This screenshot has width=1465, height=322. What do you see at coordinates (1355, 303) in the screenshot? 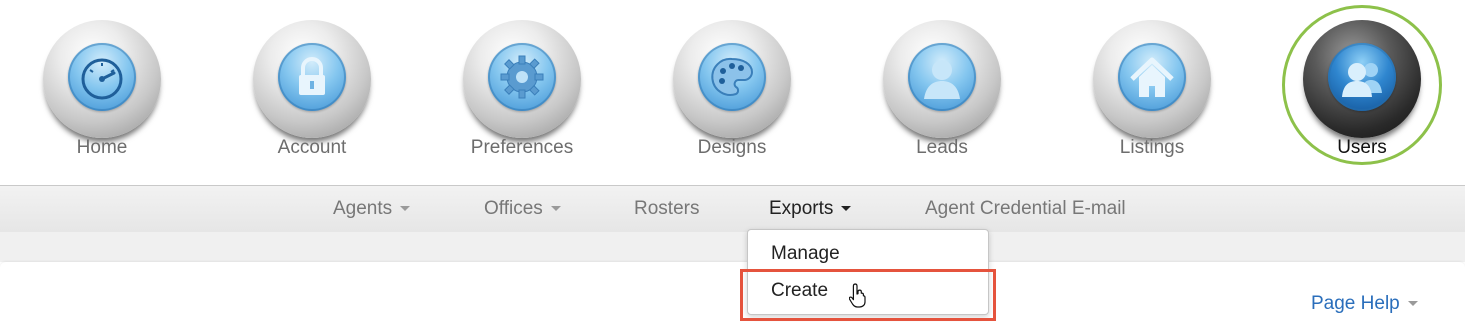
I see `page-help-label: Page Help` at bounding box center [1355, 303].